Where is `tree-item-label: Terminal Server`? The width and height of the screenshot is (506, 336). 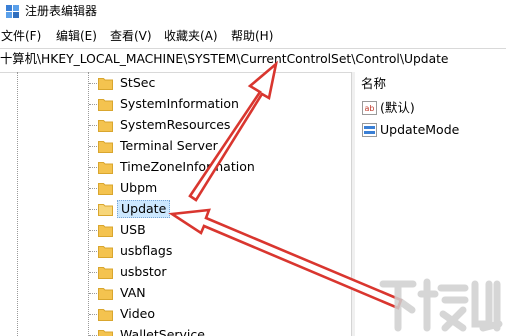 tree-item-label: Terminal Server is located at coordinates (169, 146).